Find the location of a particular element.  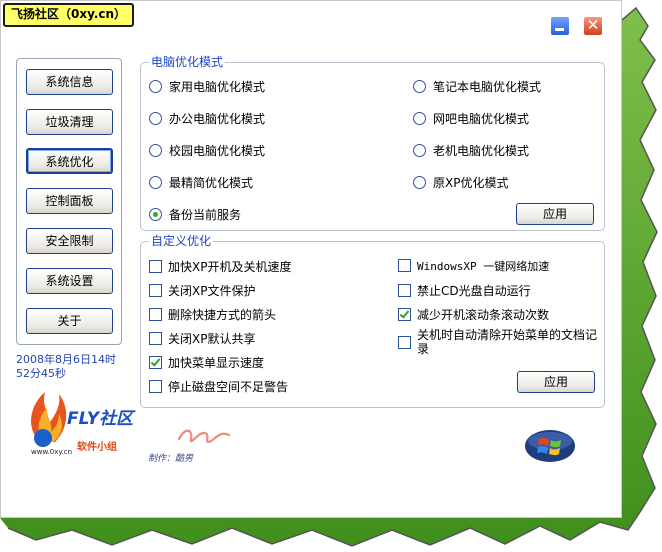

radio-netcafe-mode: 网吧电脑优化模式 is located at coordinates (471, 119).